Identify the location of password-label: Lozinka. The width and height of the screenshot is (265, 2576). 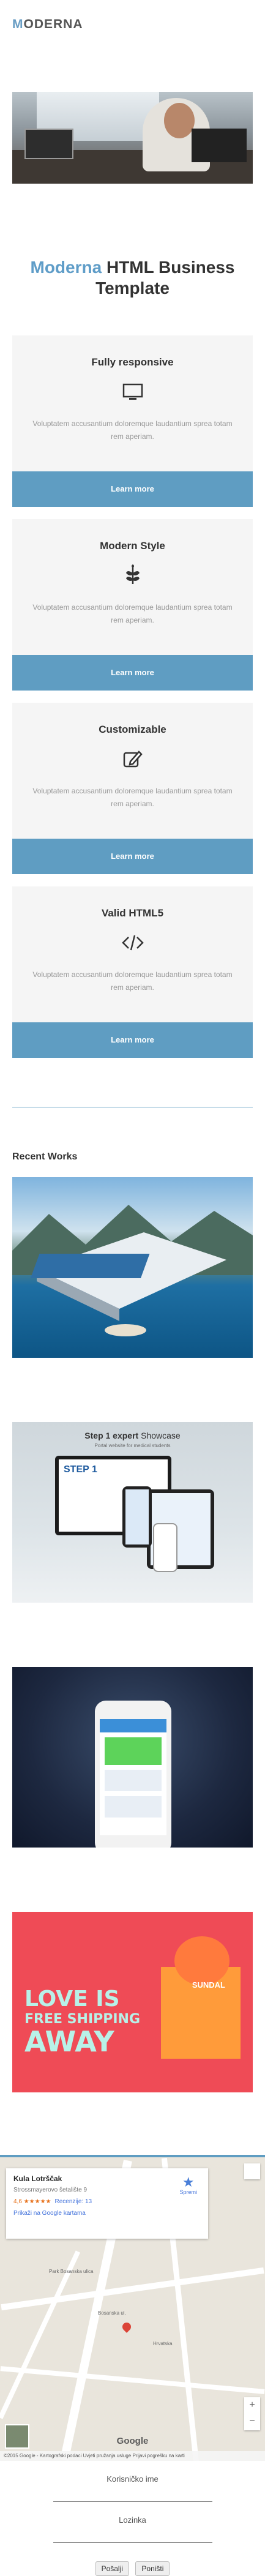
(132, 2520).